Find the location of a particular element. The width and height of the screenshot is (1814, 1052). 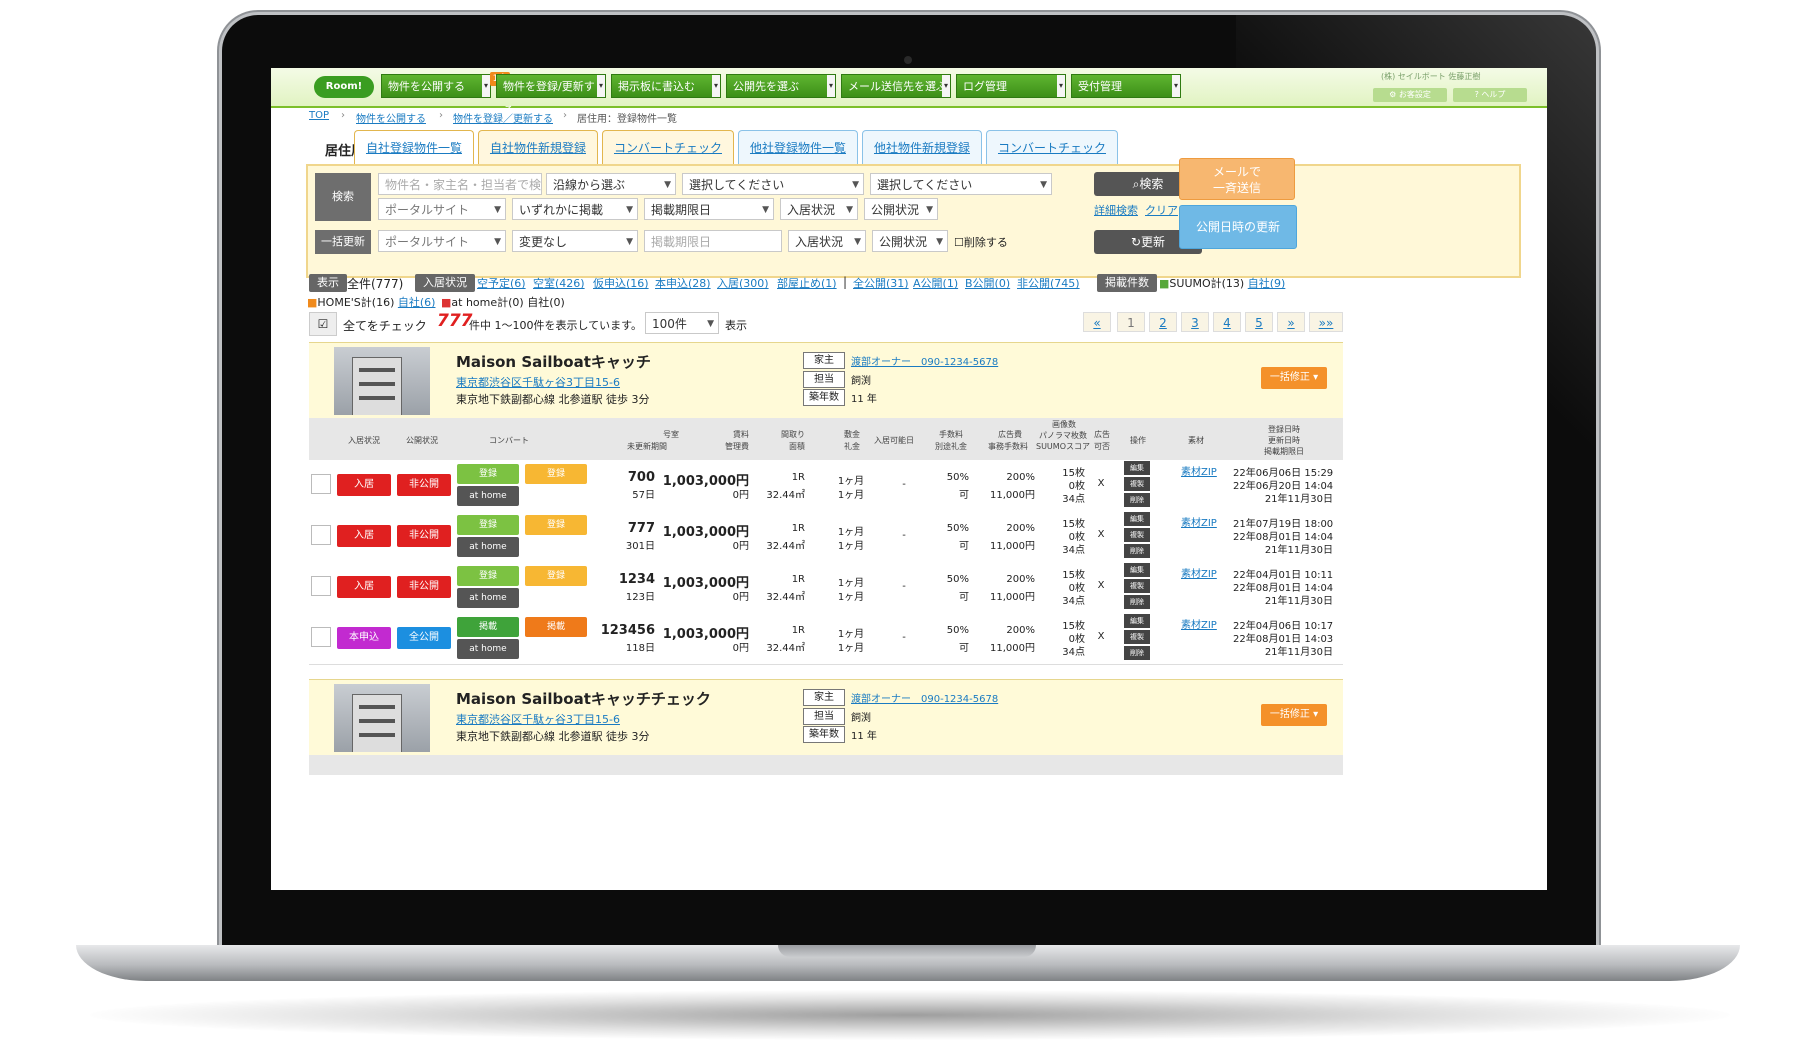

convert-homes-button: 掲載 is located at coordinates (556, 627).